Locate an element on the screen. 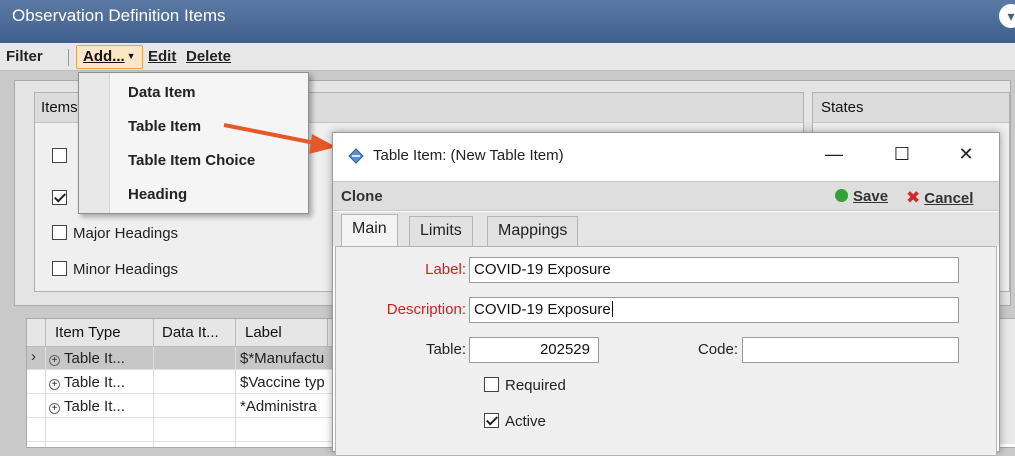 This screenshot has height=456, width=1015. tab-mappings: Mappings is located at coordinates (533, 231).